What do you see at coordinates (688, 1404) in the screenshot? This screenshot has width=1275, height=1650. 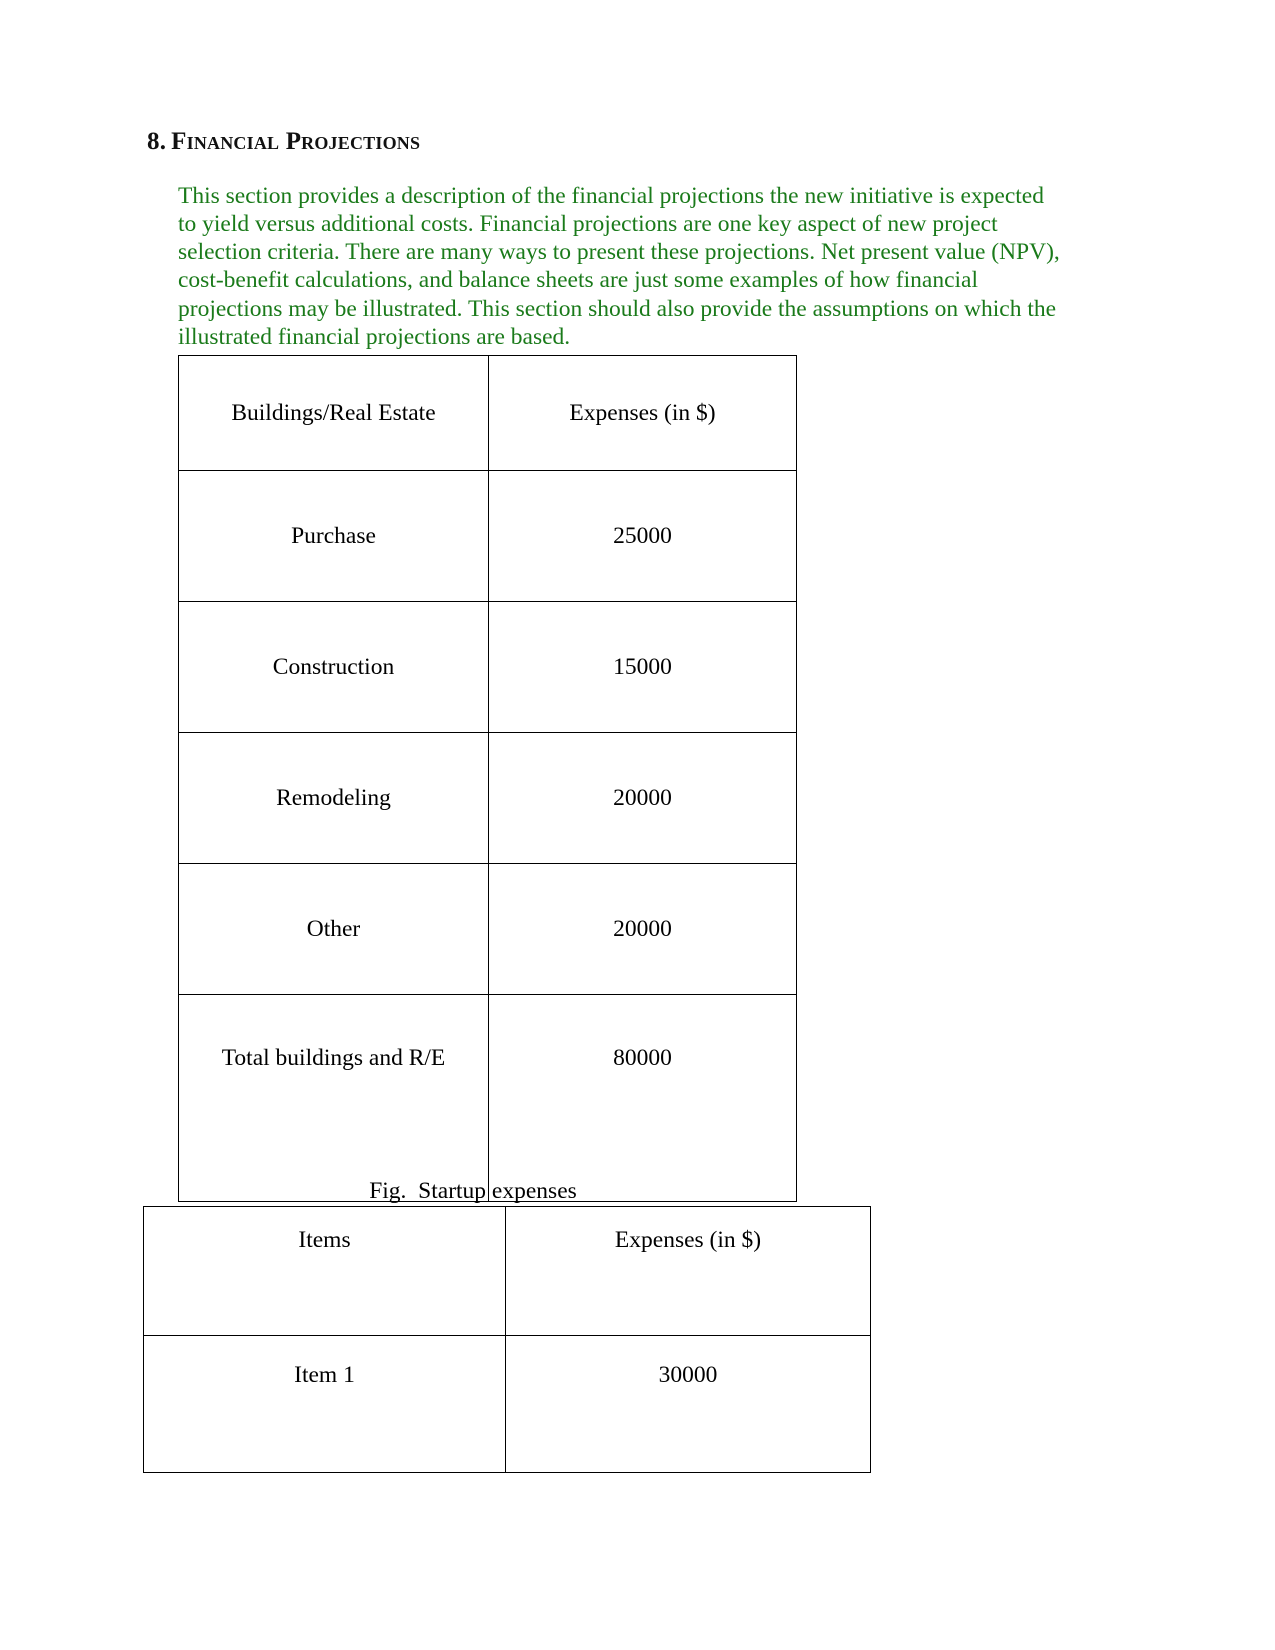 I see `row-value: 30000` at bounding box center [688, 1404].